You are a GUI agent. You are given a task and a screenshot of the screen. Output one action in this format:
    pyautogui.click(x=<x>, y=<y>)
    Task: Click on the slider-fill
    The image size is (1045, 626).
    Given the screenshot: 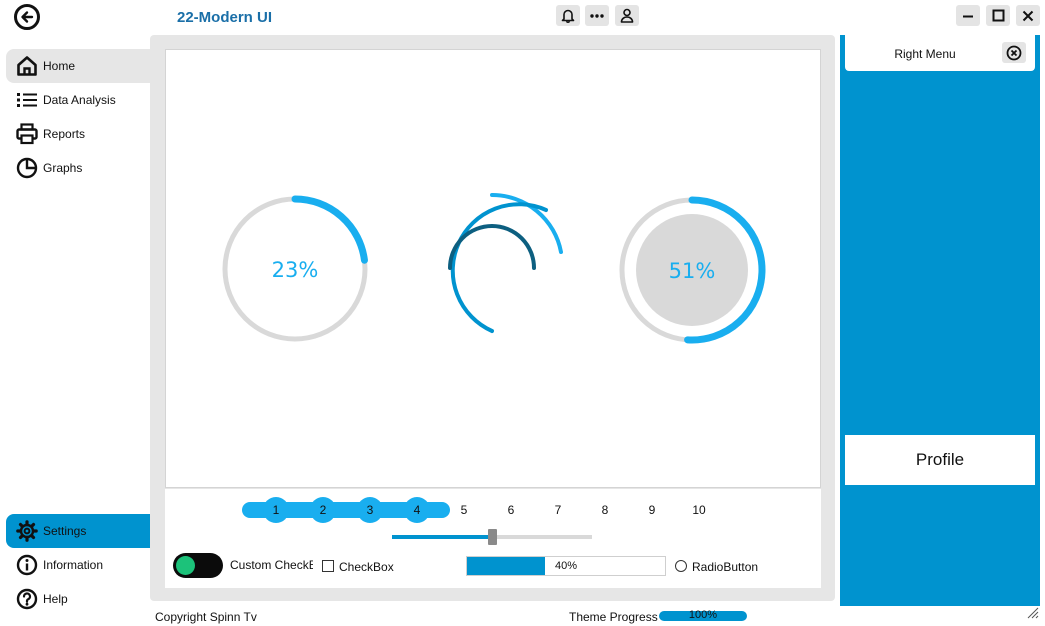 What is the action you would take?
    pyautogui.click(x=442, y=537)
    